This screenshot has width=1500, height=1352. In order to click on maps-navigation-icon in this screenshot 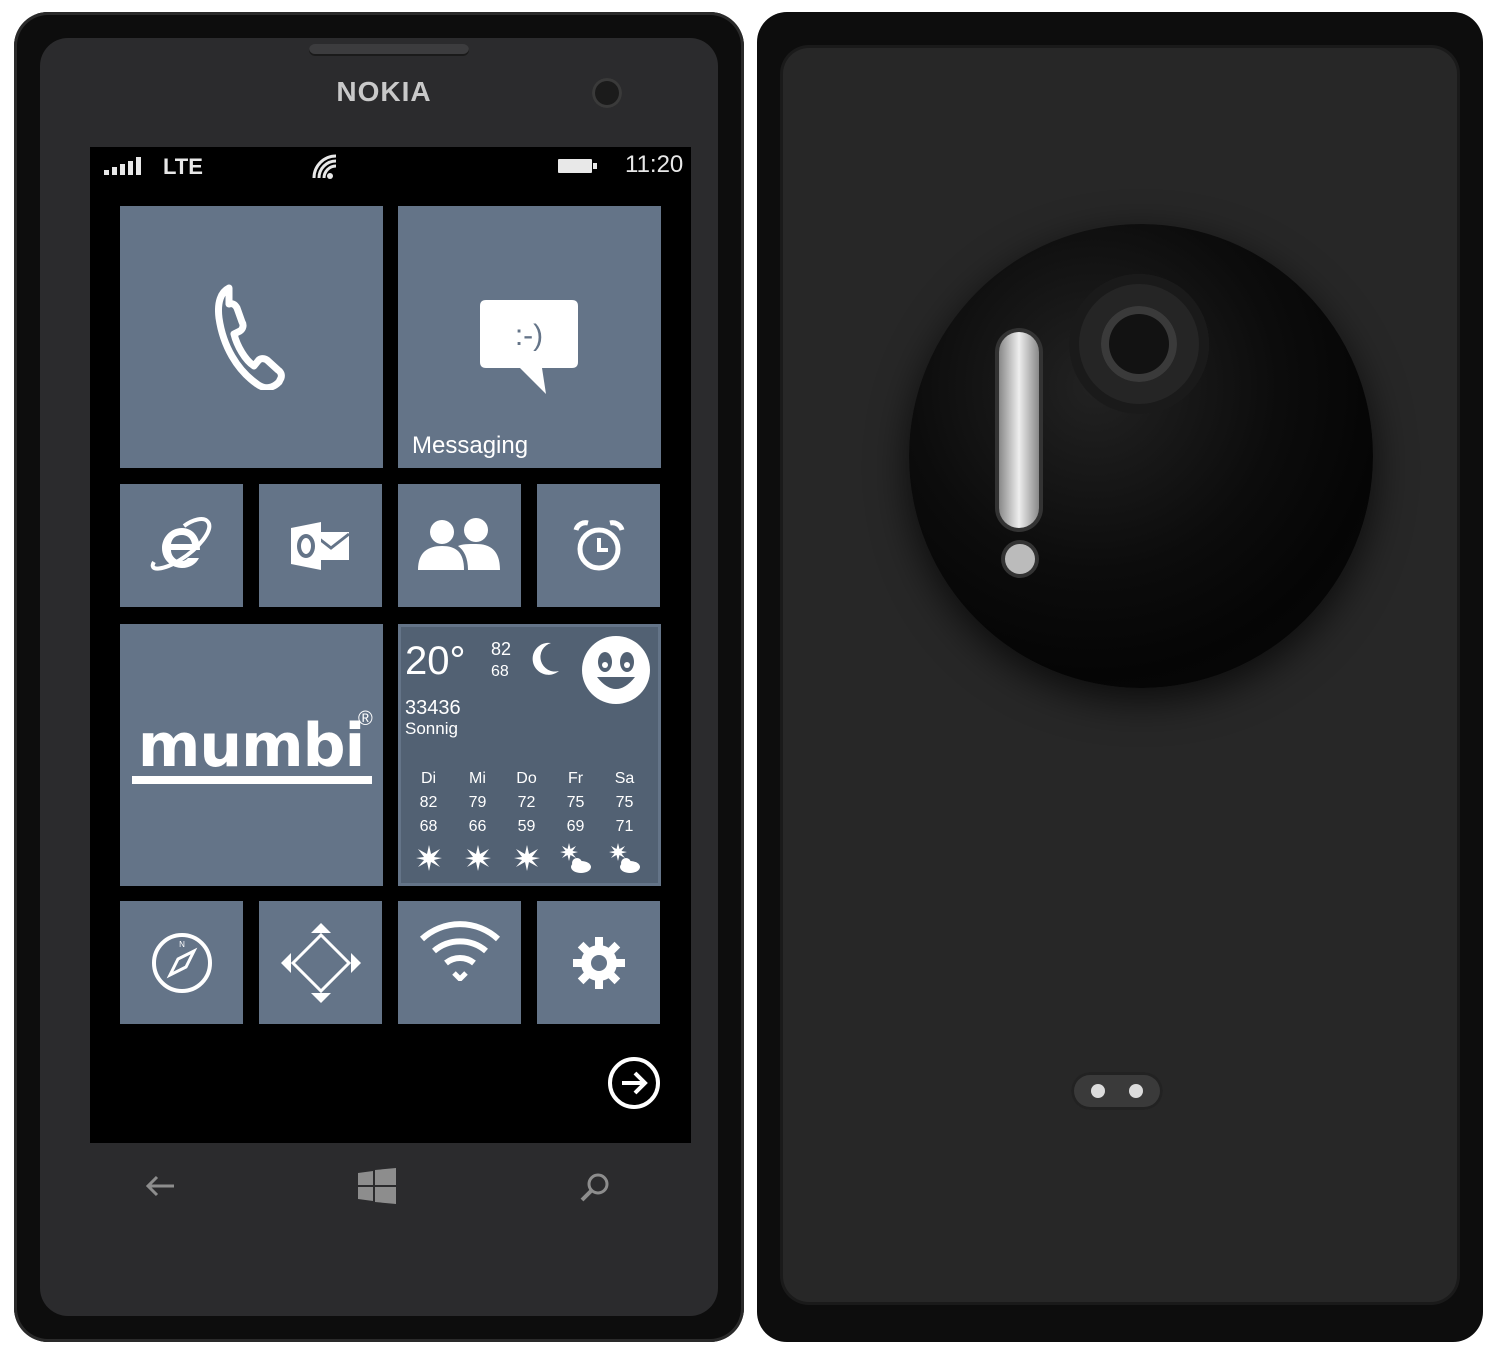, I will do `click(321, 963)`.